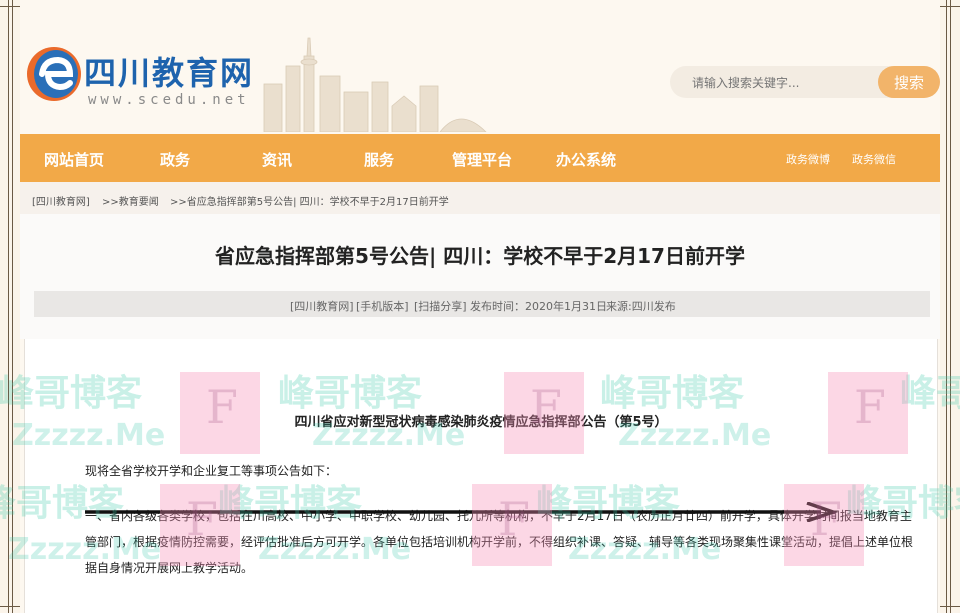  Describe the element at coordinates (277, 159) in the screenshot. I see `nav-item-news: 资讯` at that location.